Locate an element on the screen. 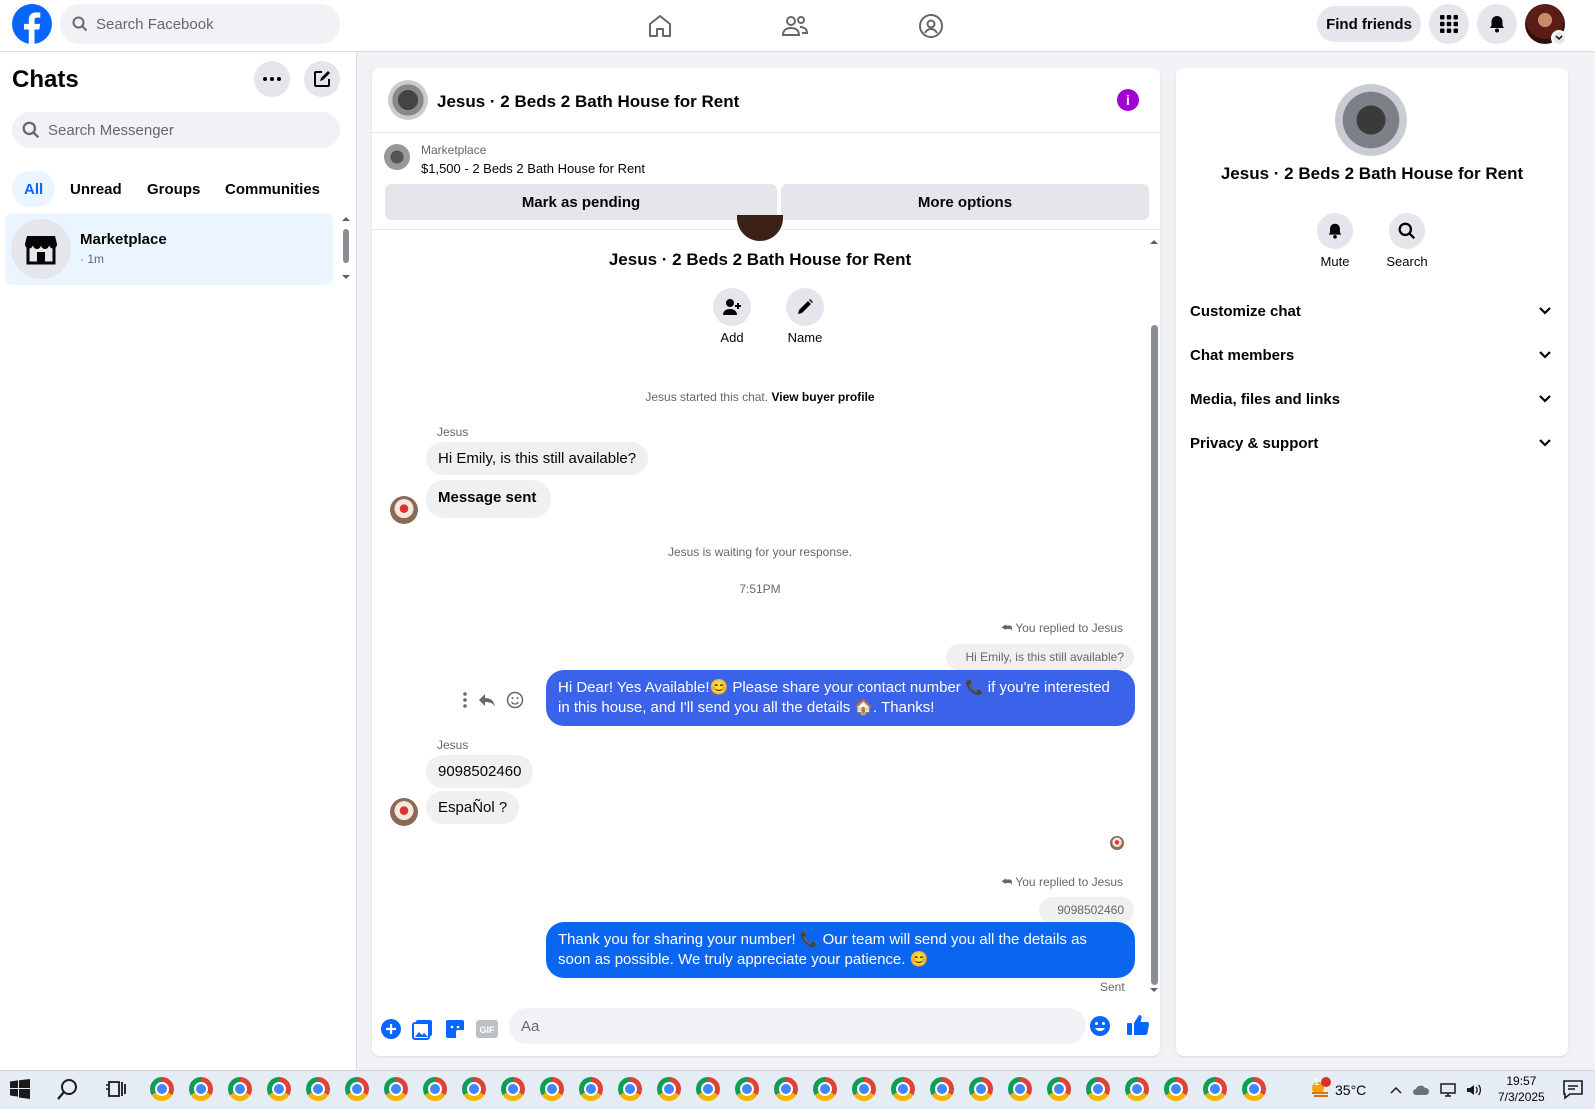 This screenshot has height=1109, width=1595. chevron-up-icon is located at coordinates (1396, 1090).